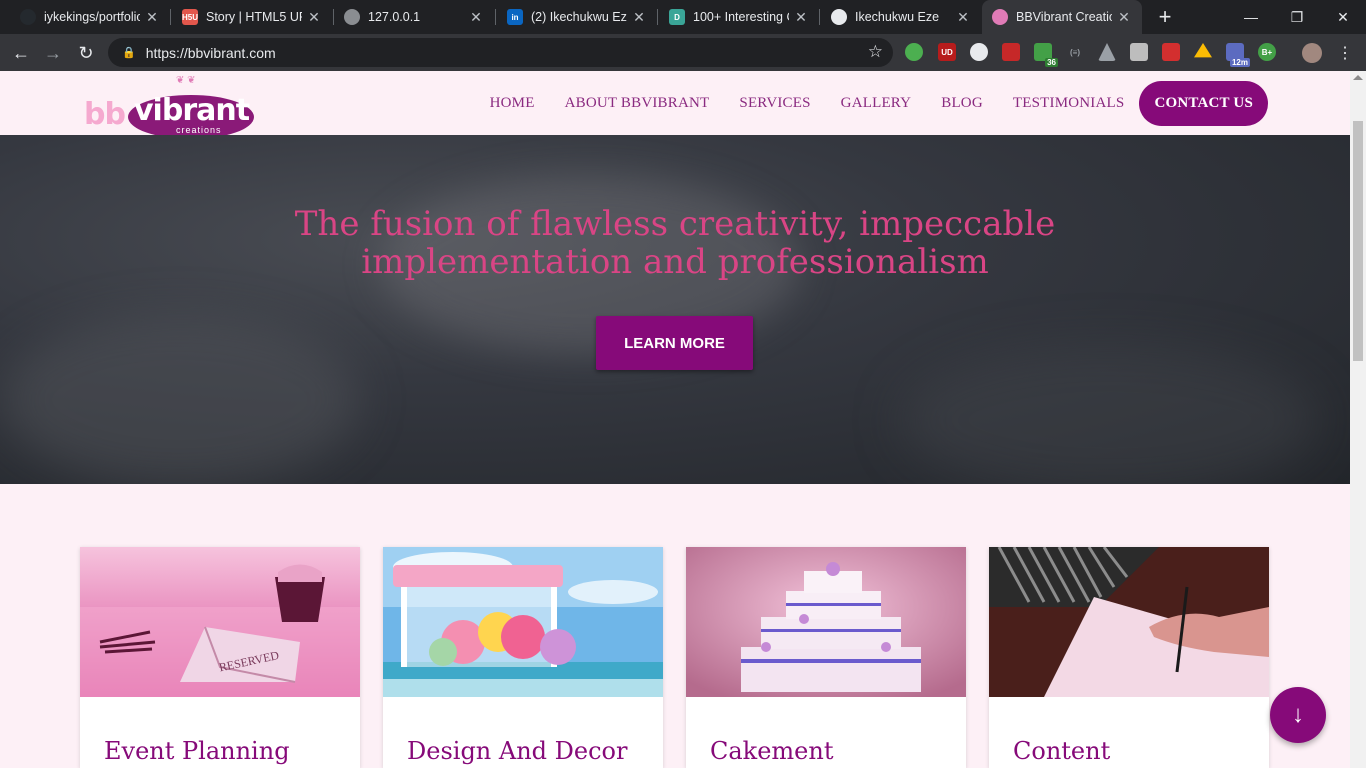  I want to click on scroll-down-button: ↓, so click(1298, 715).